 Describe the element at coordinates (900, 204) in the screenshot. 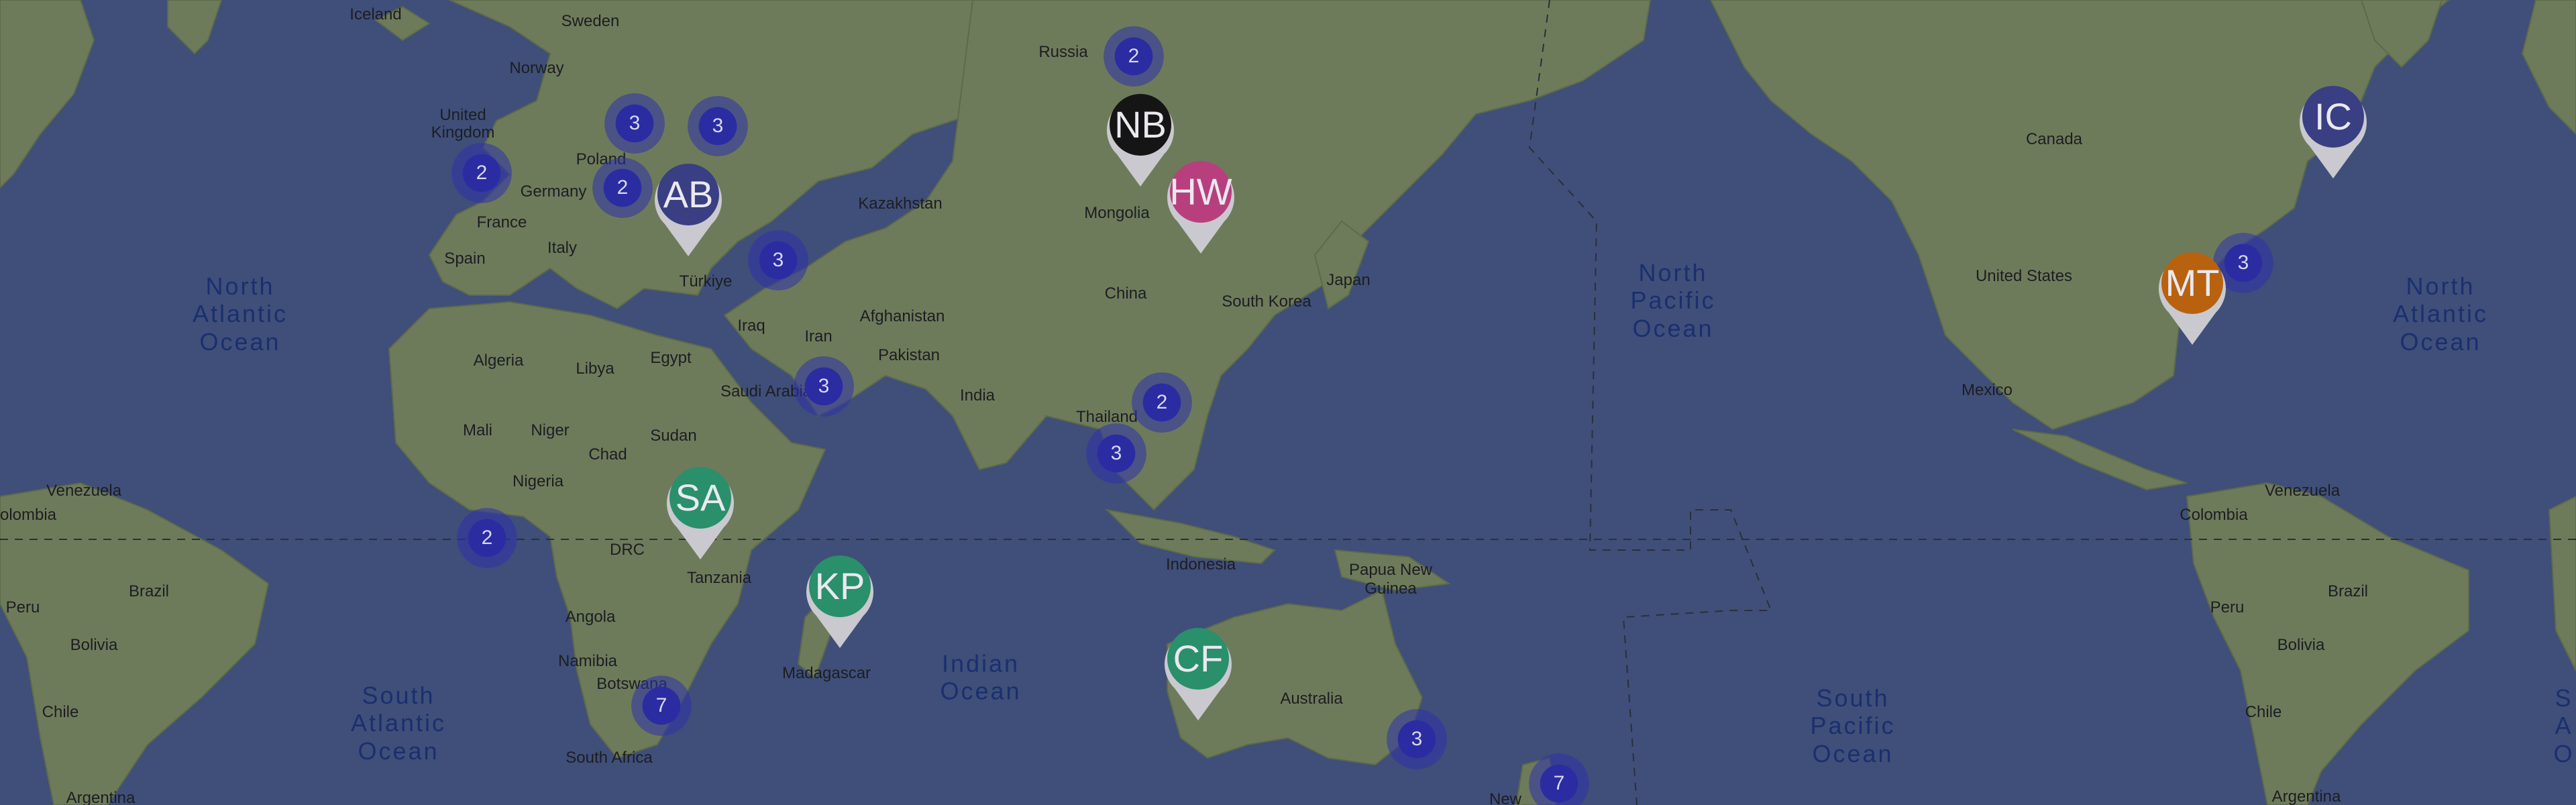

I see `country-label: Kazakhstan` at that location.